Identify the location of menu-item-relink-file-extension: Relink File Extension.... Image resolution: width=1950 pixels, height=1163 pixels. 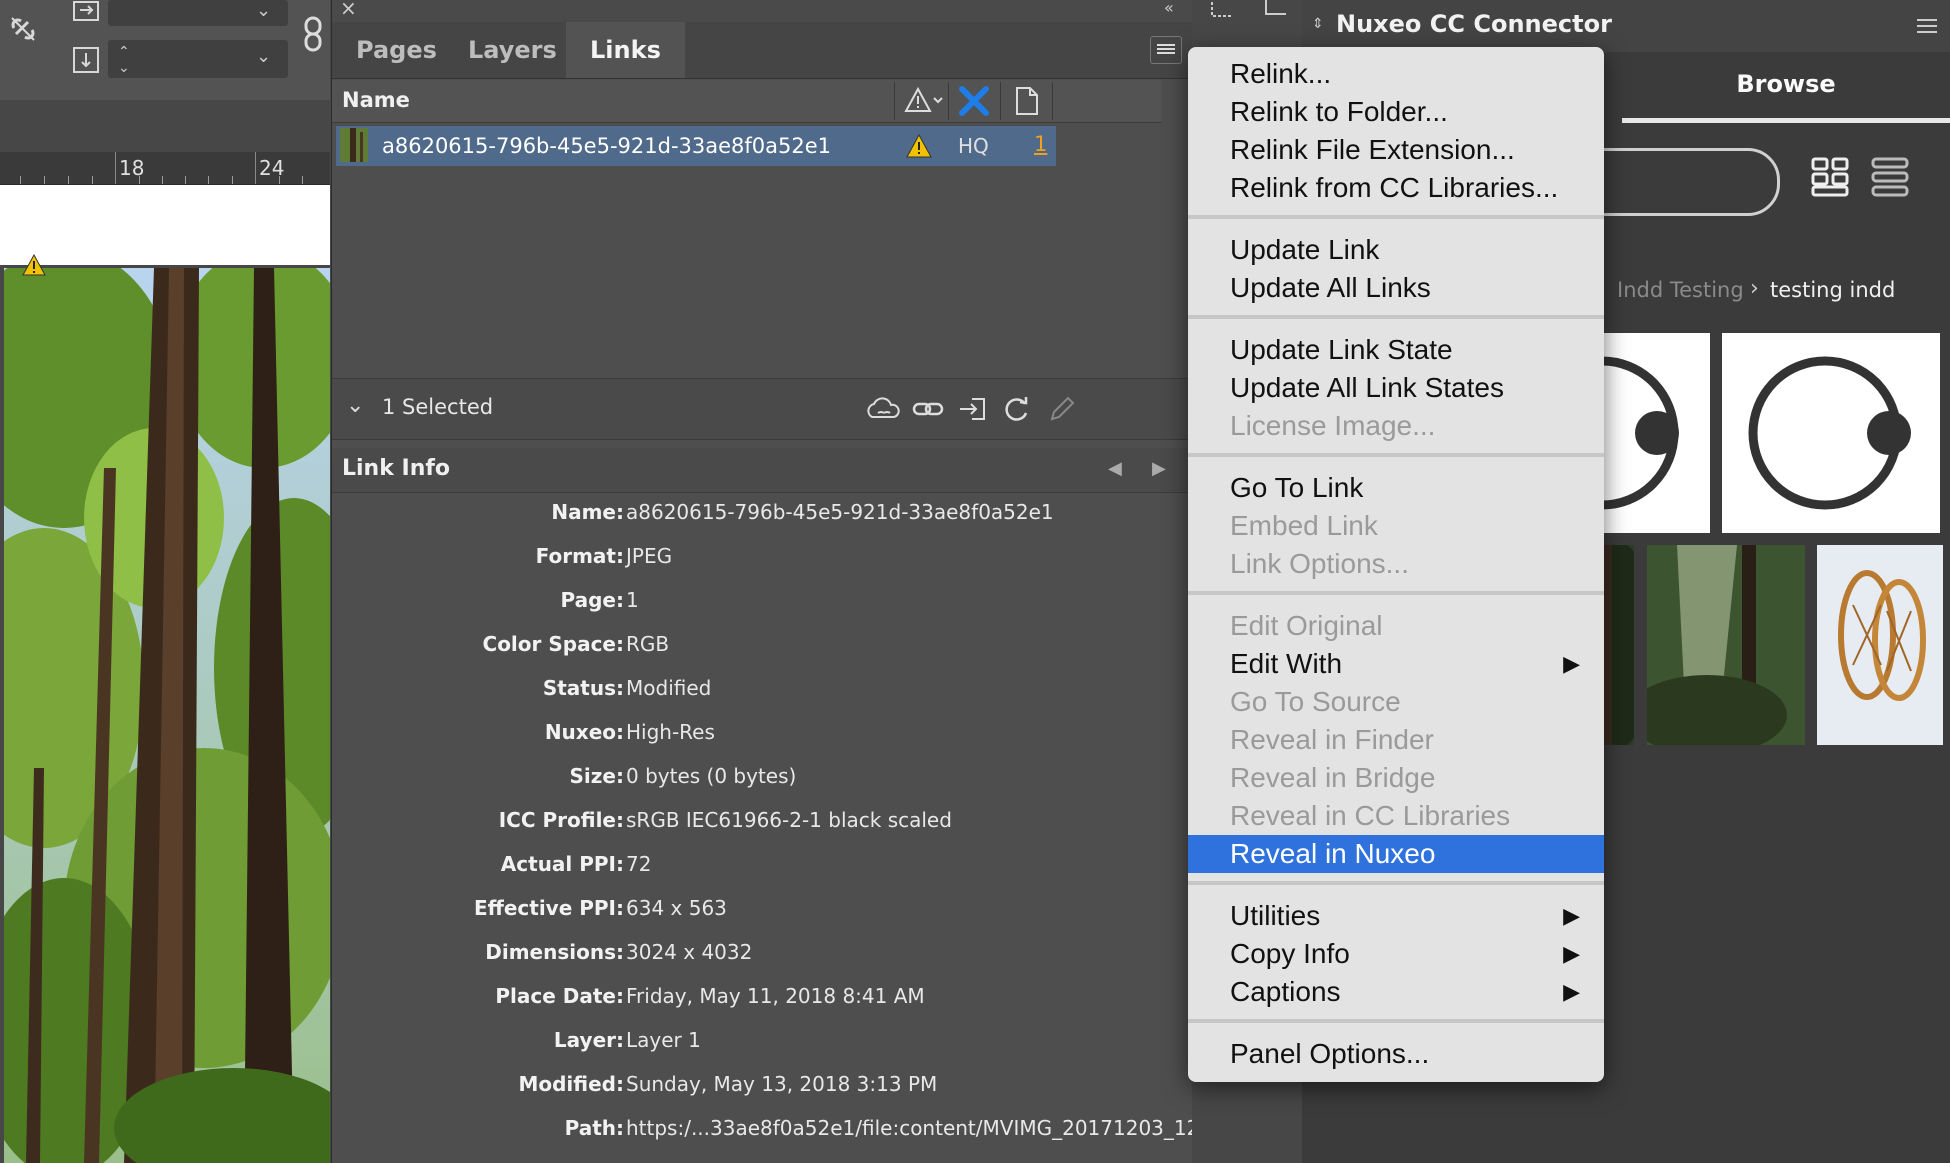
(1396, 150).